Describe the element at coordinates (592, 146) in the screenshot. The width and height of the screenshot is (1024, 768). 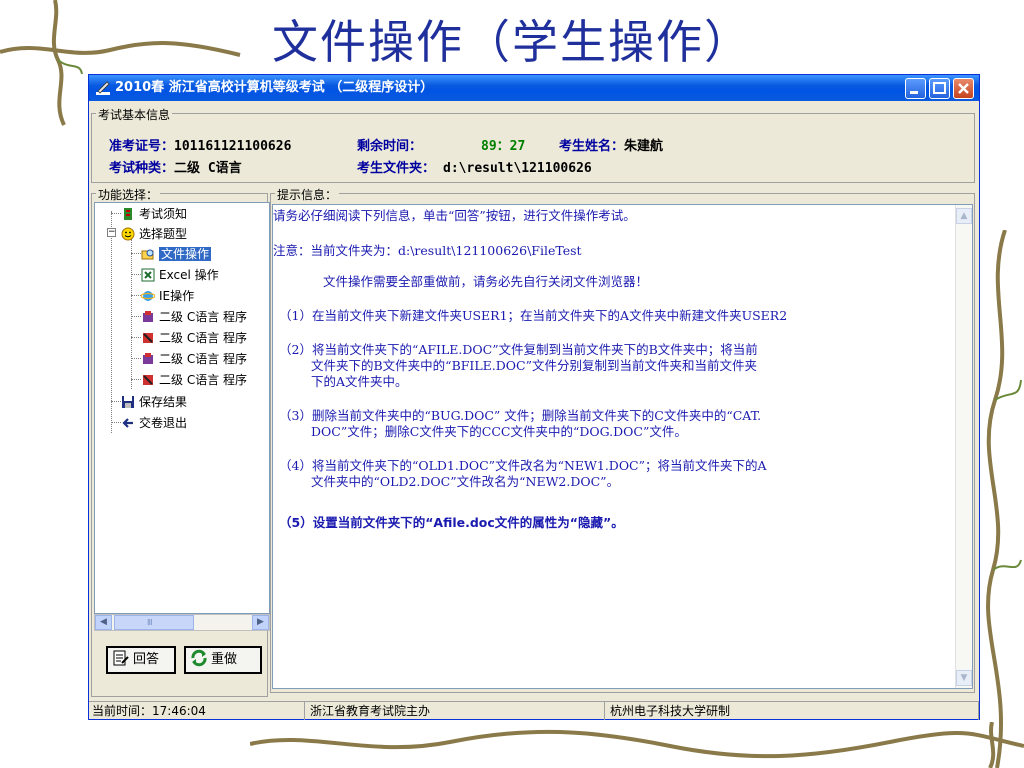
I see `student-name-label: 考生姓名：` at that location.